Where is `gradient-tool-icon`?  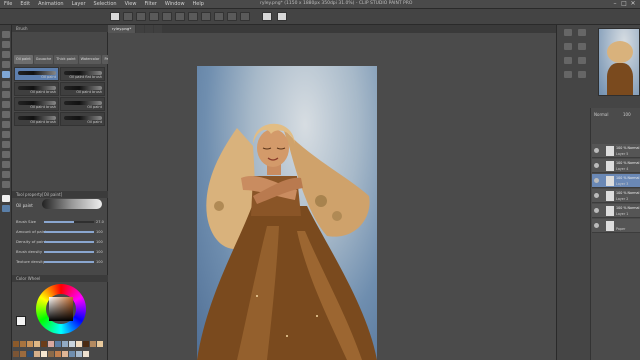
gradient-tool-icon is located at coordinates (6, 124).